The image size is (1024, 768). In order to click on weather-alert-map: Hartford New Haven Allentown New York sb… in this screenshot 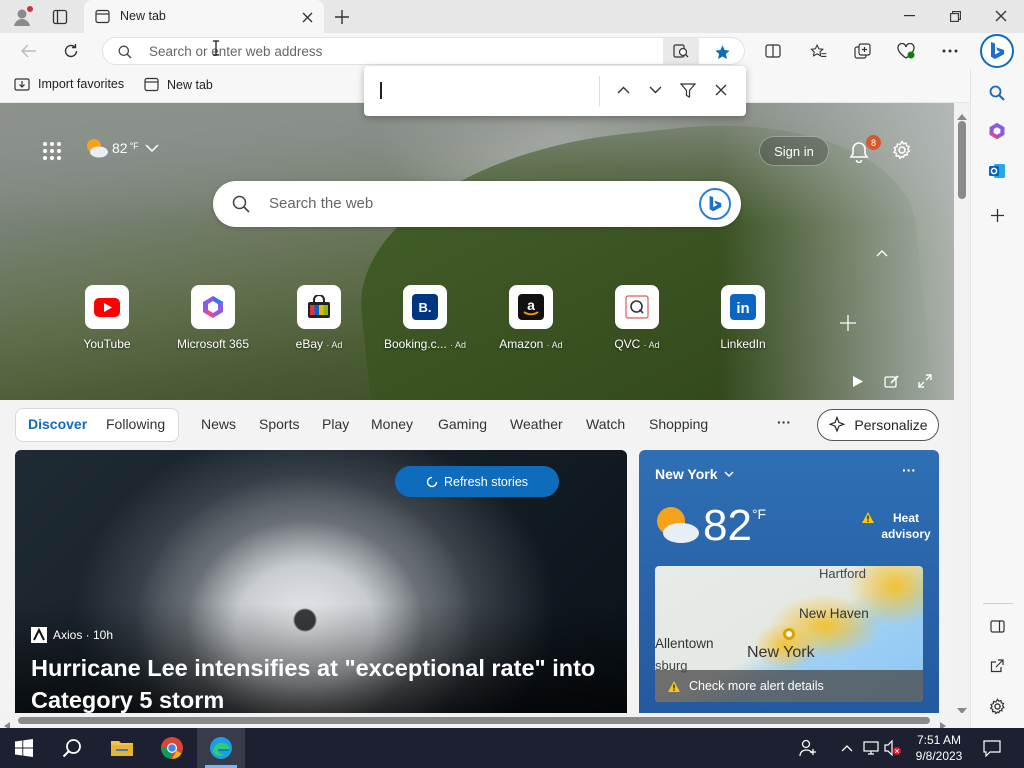, I will do `click(789, 634)`.